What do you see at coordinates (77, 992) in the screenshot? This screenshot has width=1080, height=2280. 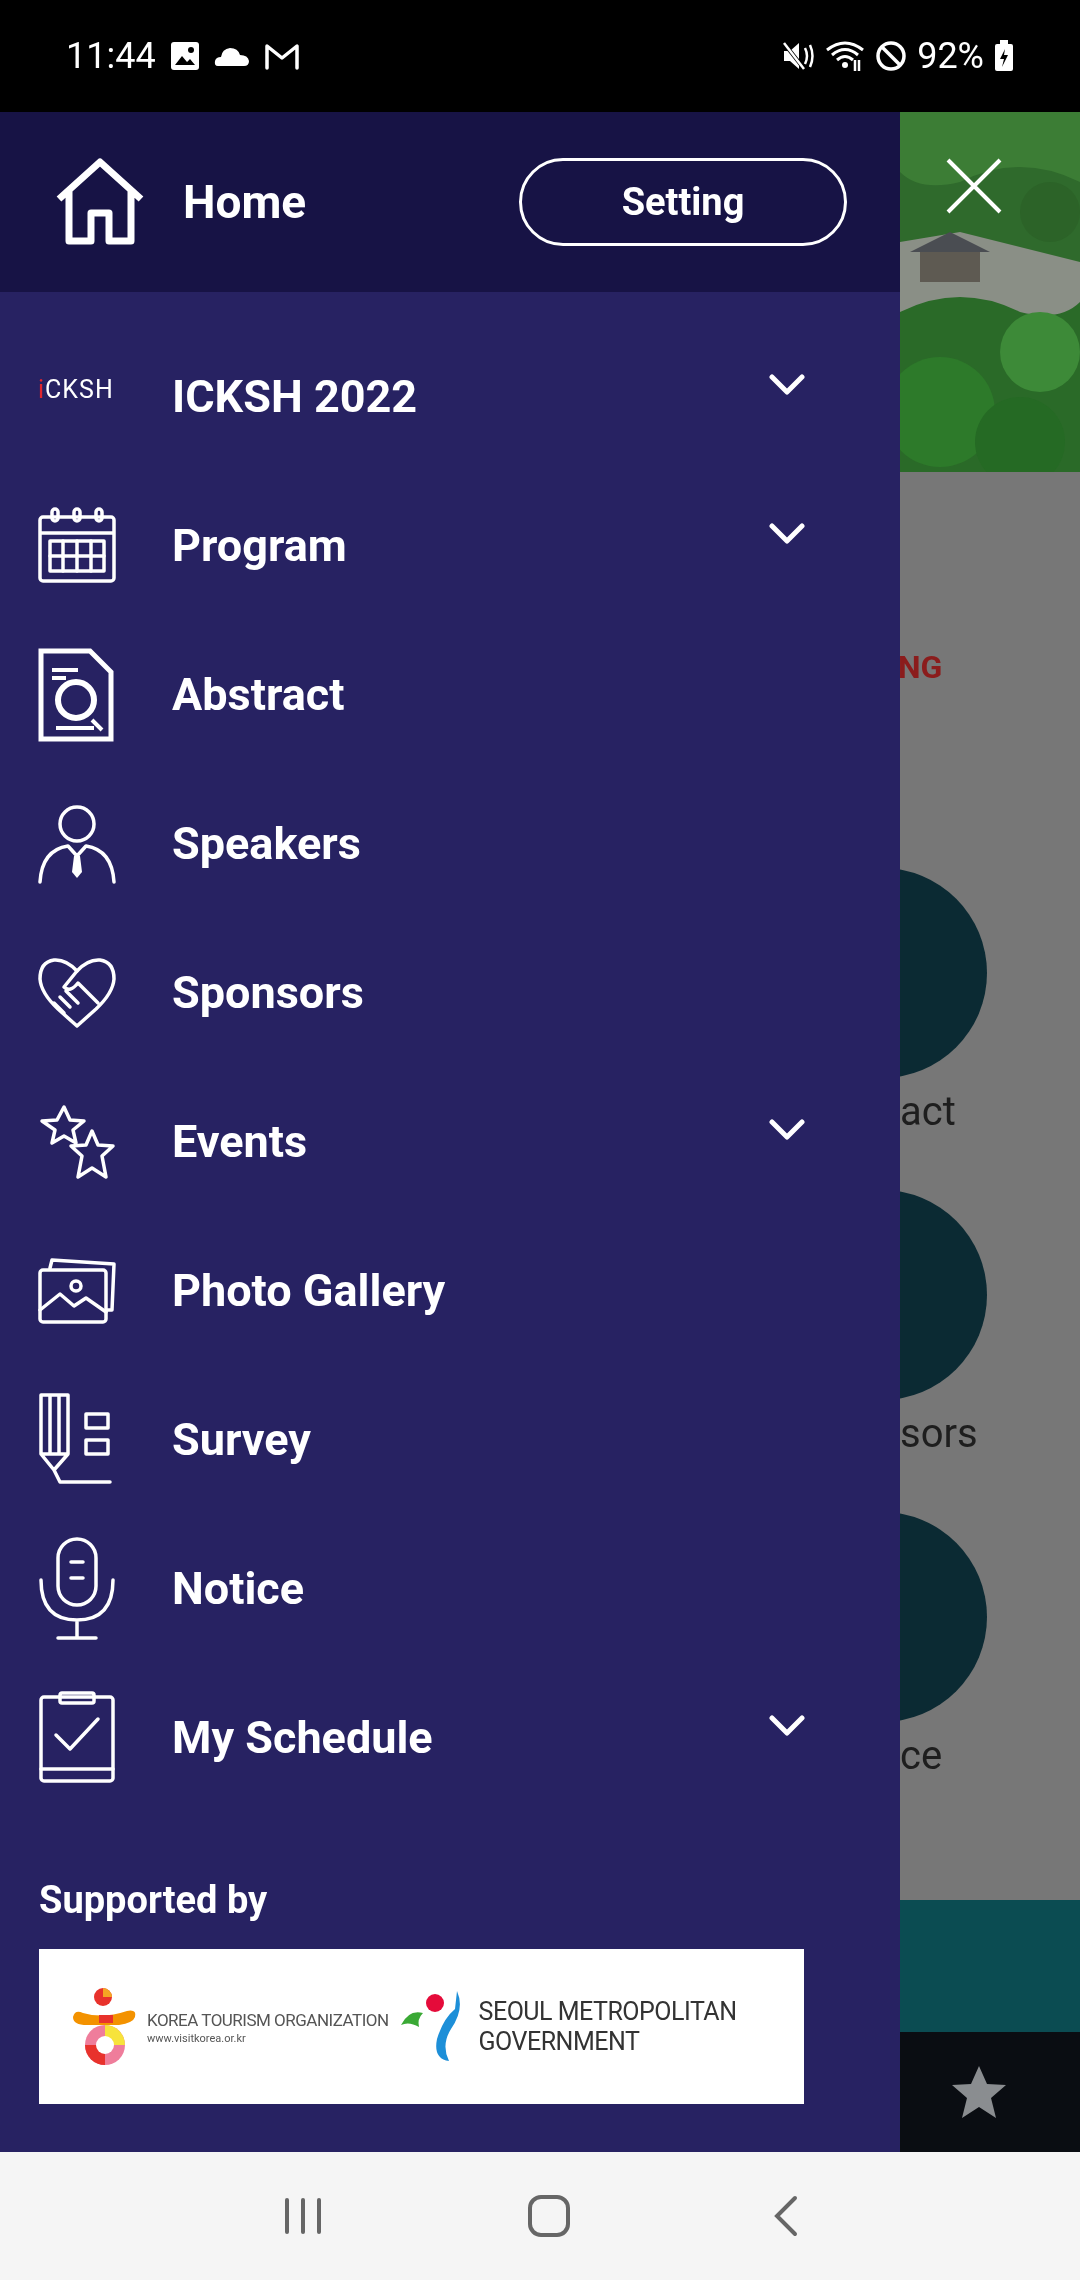 I see `heart-handshake-icon` at bounding box center [77, 992].